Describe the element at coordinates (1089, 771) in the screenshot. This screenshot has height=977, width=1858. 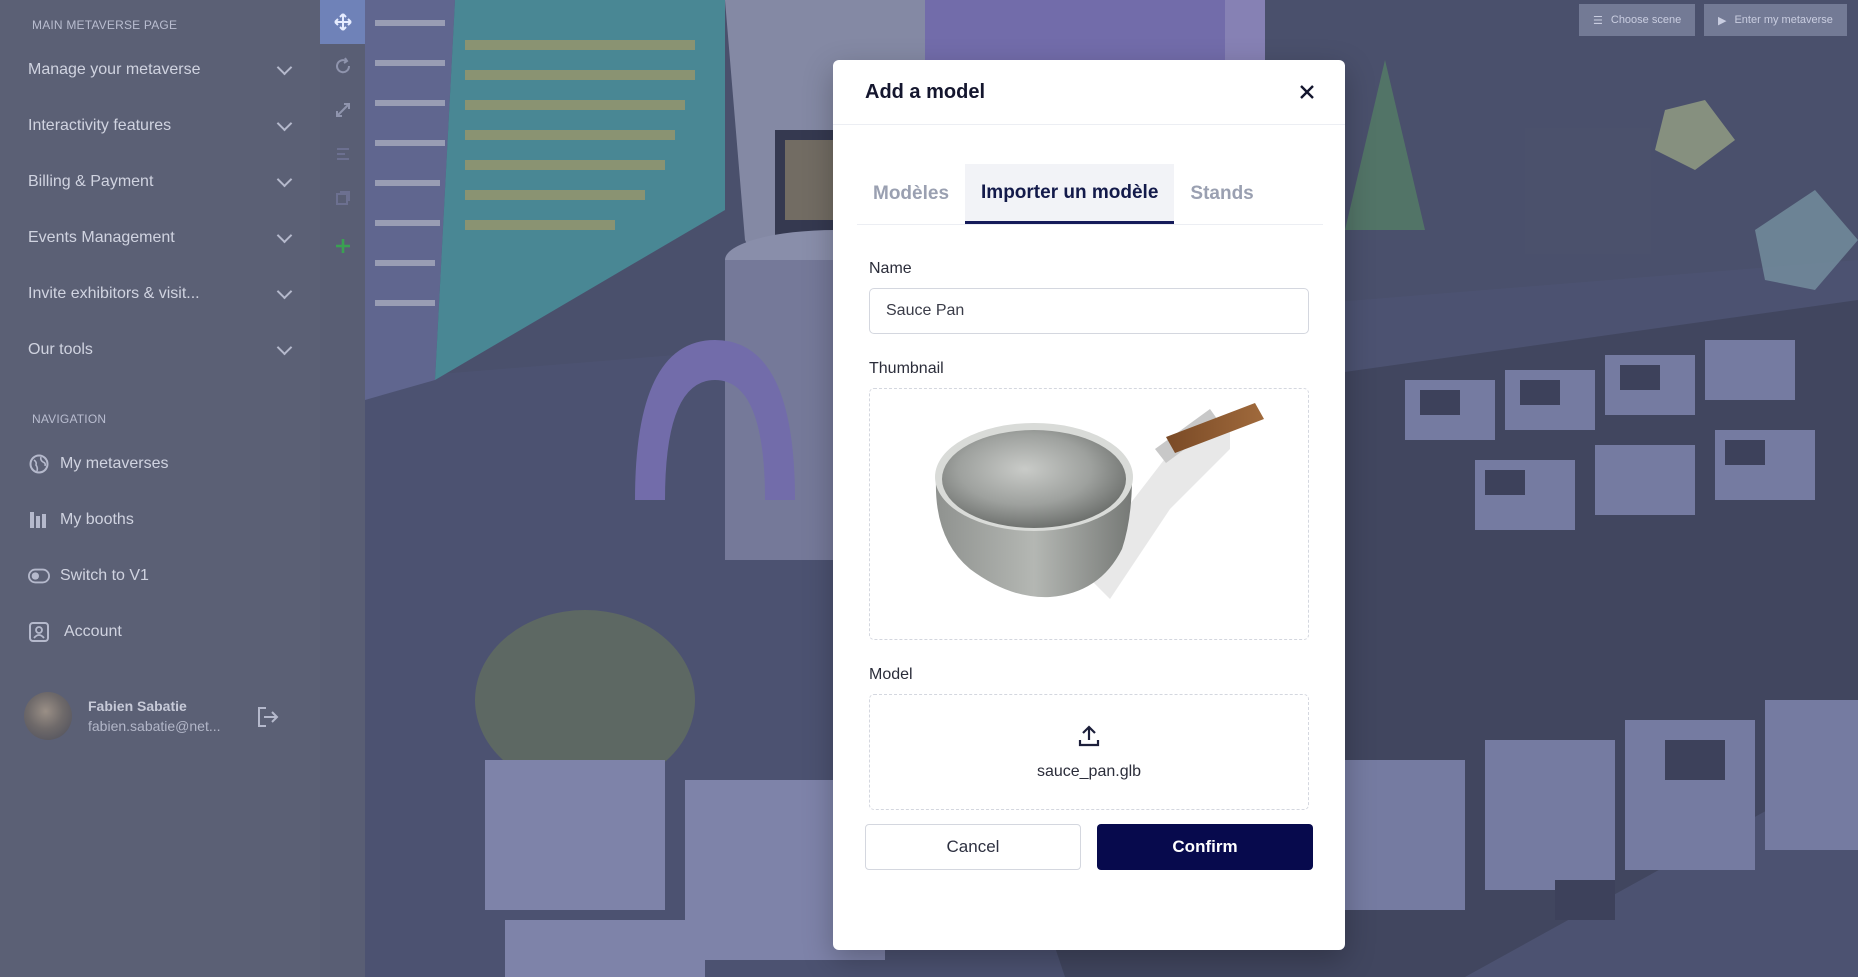
I see `model-filename: sauce_pan.glb` at that location.